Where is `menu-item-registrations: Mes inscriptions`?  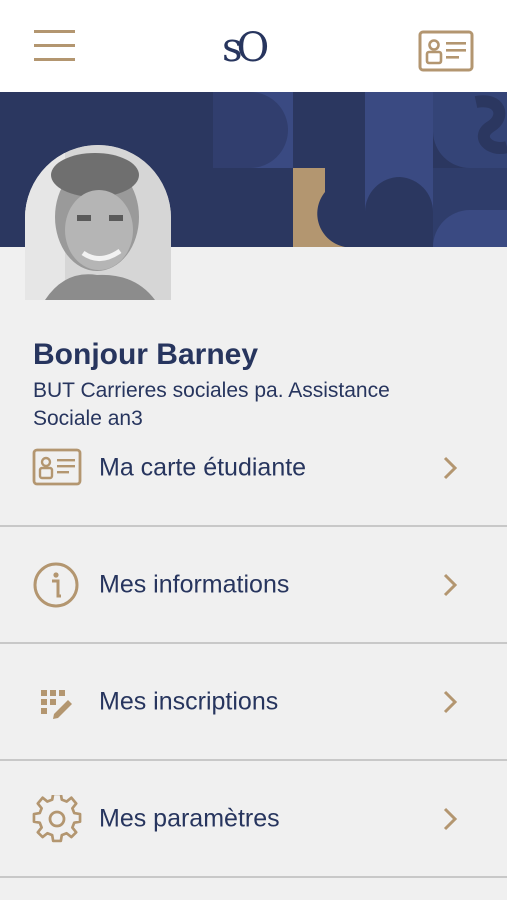
menu-item-registrations: Mes inscriptions is located at coordinates (253, 702).